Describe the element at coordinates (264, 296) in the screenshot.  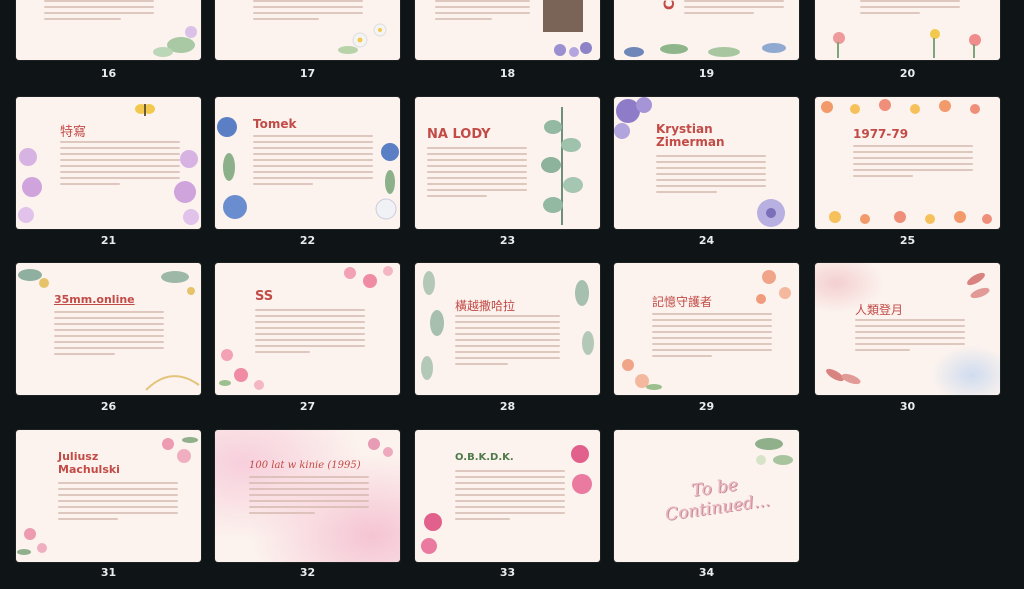
I see `slide-title: SS` at that location.